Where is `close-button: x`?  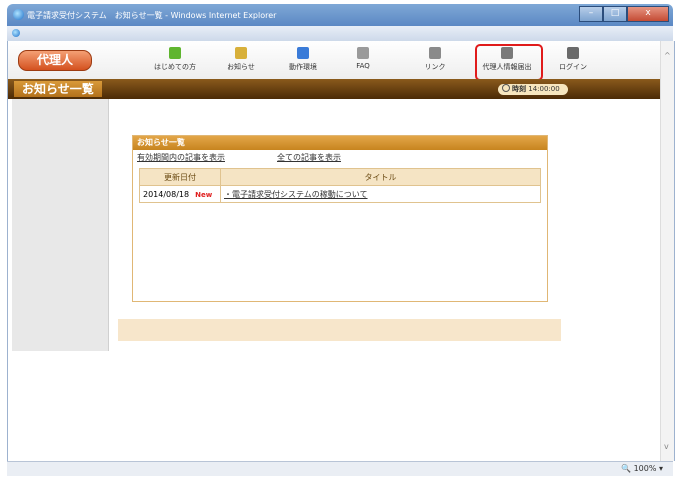 close-button: x is located at coordinates (648, 14).